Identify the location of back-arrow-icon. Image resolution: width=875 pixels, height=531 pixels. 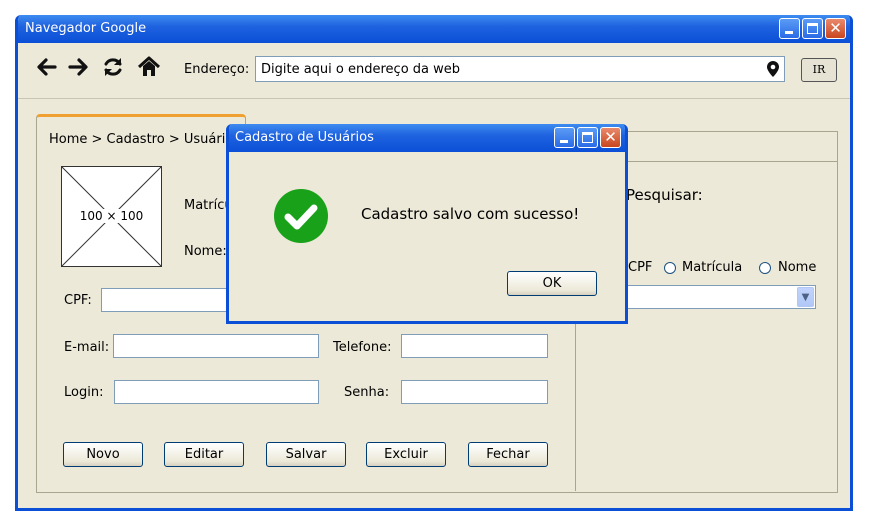
(46, 68).